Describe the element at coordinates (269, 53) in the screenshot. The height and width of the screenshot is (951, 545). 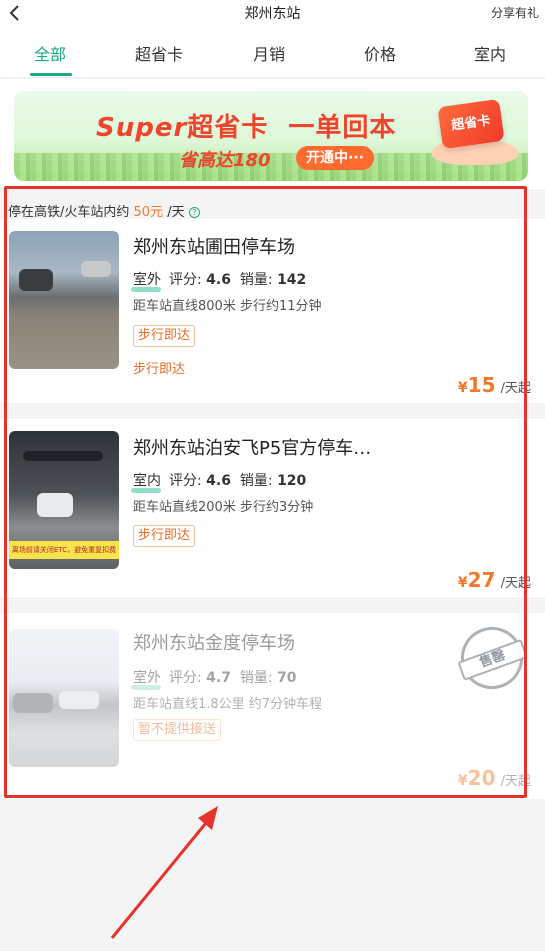
I see `tab-monthly-sales: 月销` at that location.